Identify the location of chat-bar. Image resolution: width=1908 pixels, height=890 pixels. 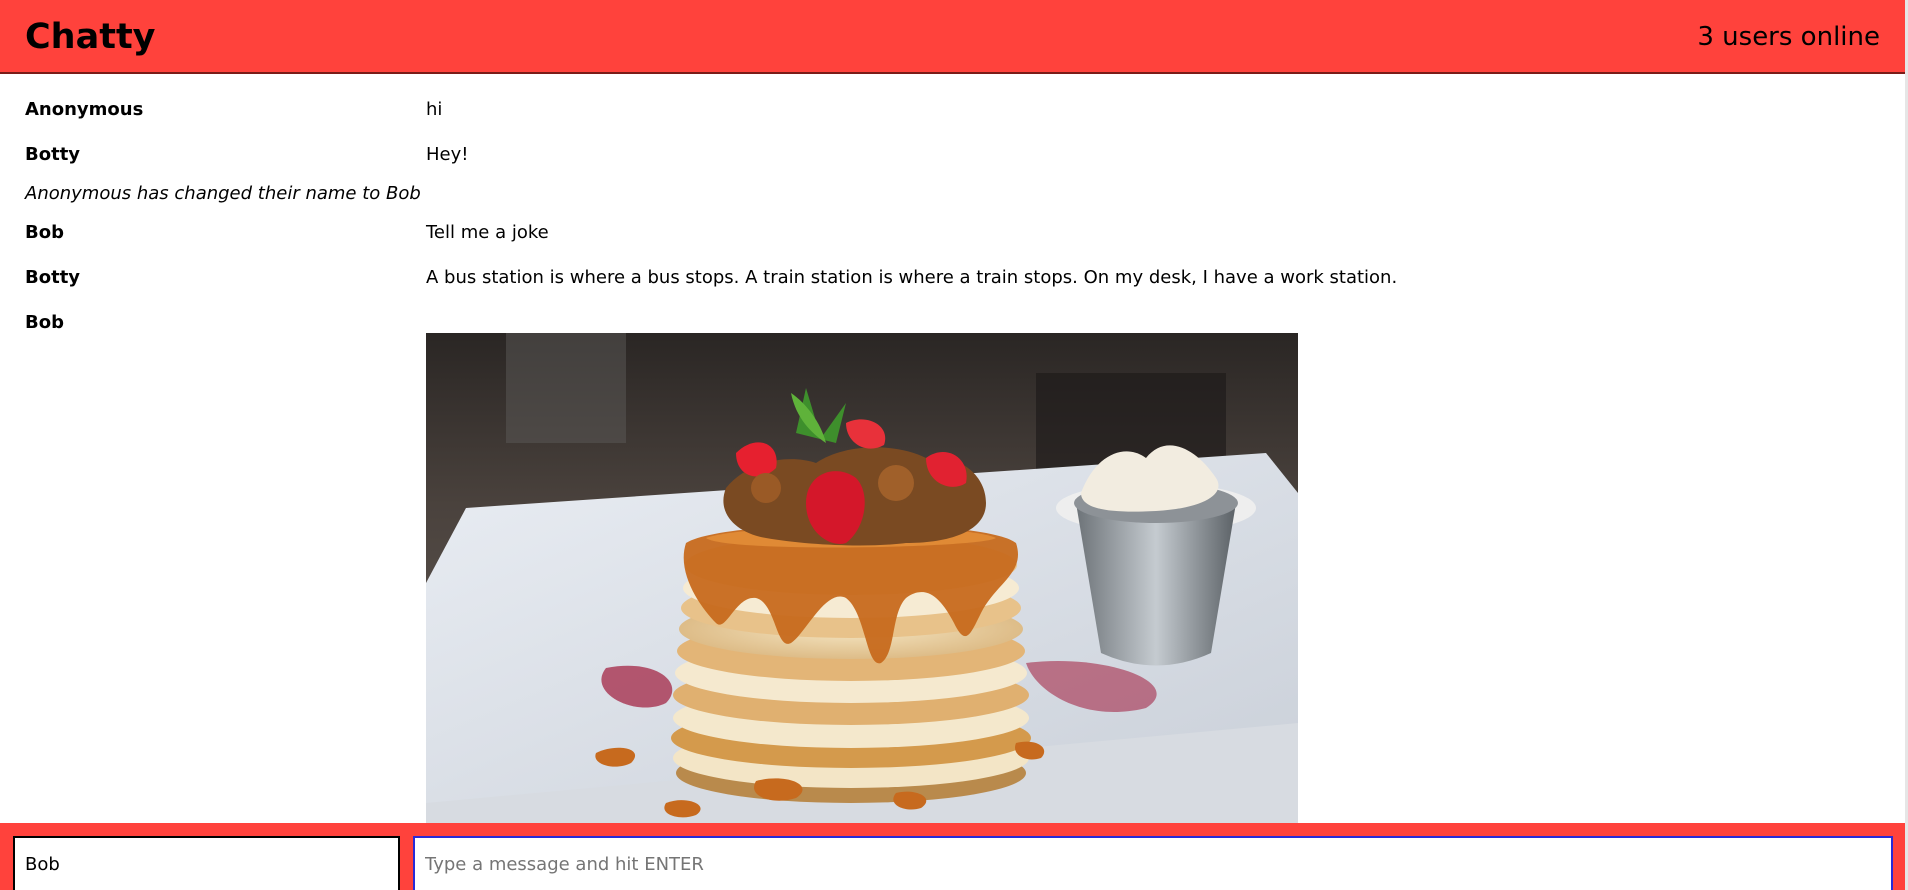
(952, 856).